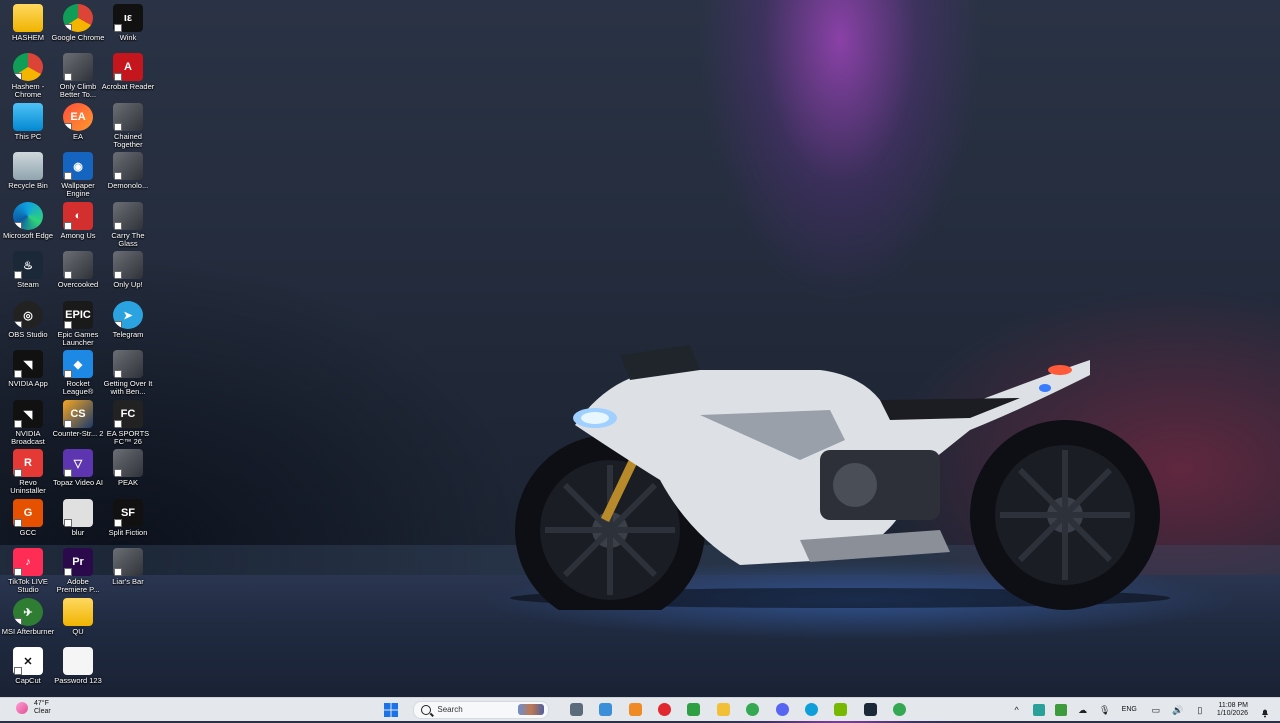 Image resolution: width=1280 pixels, height=723 pixels. I want to click on start-button, so click(391, 709).